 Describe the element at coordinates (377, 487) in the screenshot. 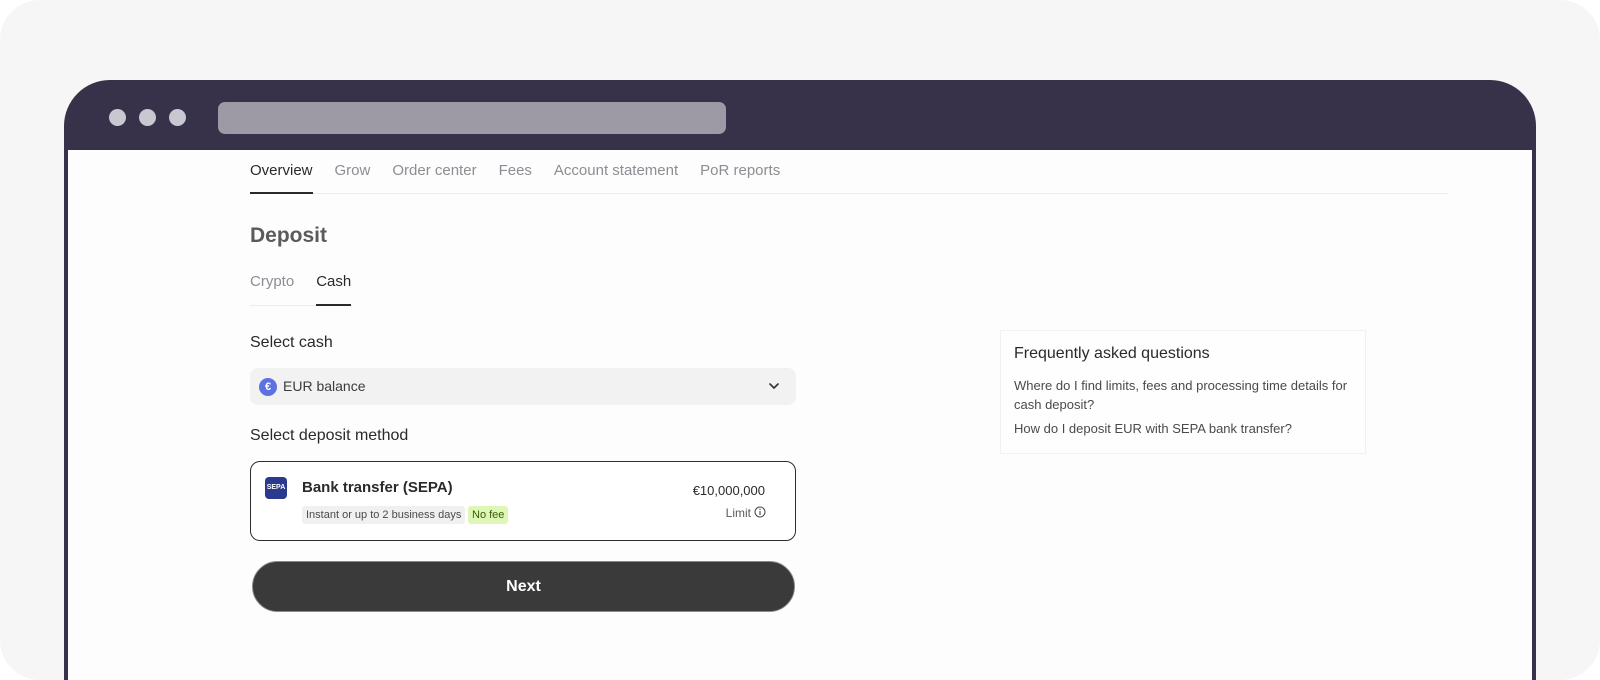

I see `method-name: Bank transfer (SEPA)` at that location.